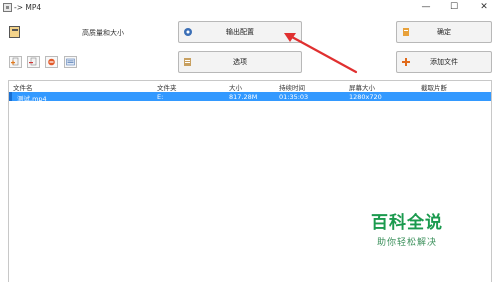  What do you see at coordinates (243, 97) in the screenshot?
I see `cell-size: 817.28M` at bounding box center [243, 97].